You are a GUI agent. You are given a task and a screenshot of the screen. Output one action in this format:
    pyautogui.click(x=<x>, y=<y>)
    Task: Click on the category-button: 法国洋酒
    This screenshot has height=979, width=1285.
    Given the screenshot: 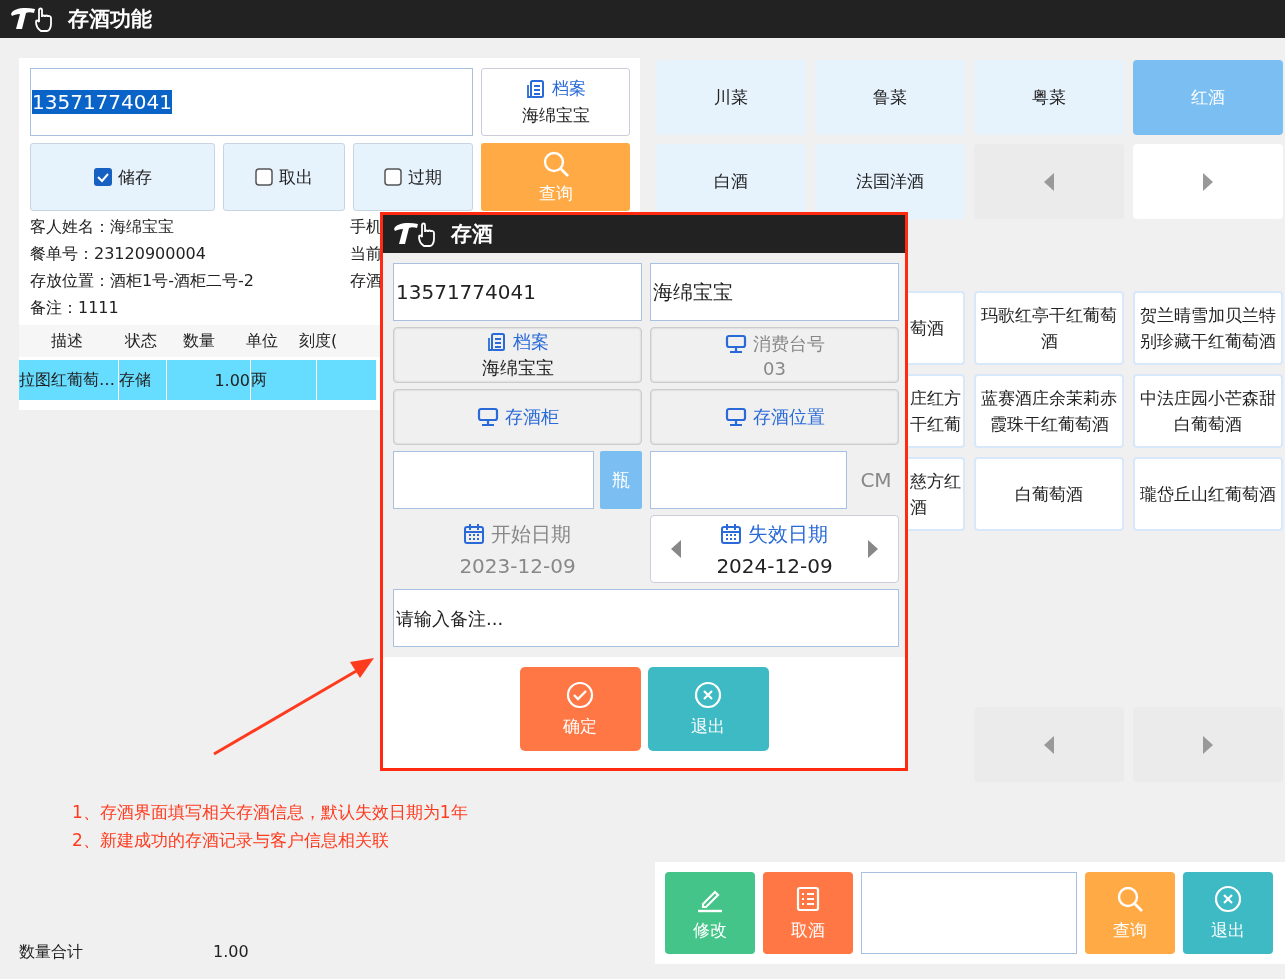 What is the action you would take?
    pyautogui.click(x=890, y=181)
    